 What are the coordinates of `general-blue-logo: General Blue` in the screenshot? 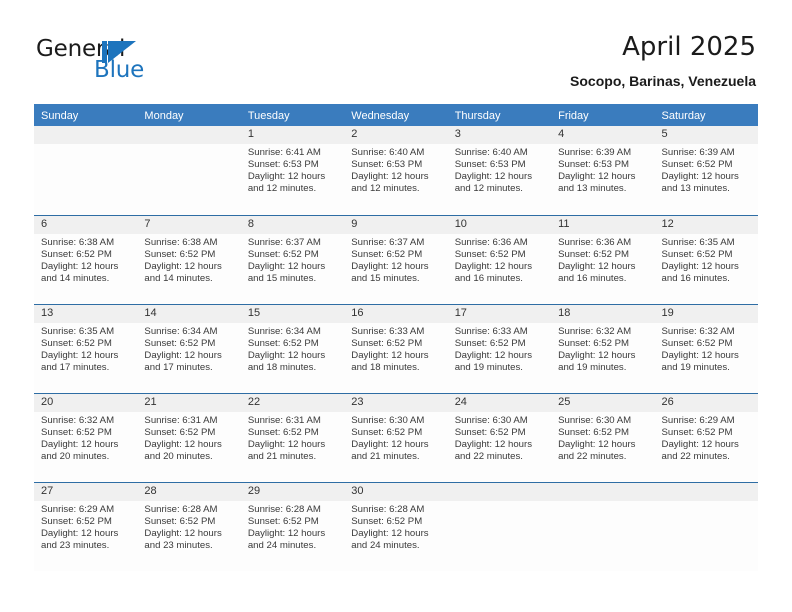 It's located at (136, 59).